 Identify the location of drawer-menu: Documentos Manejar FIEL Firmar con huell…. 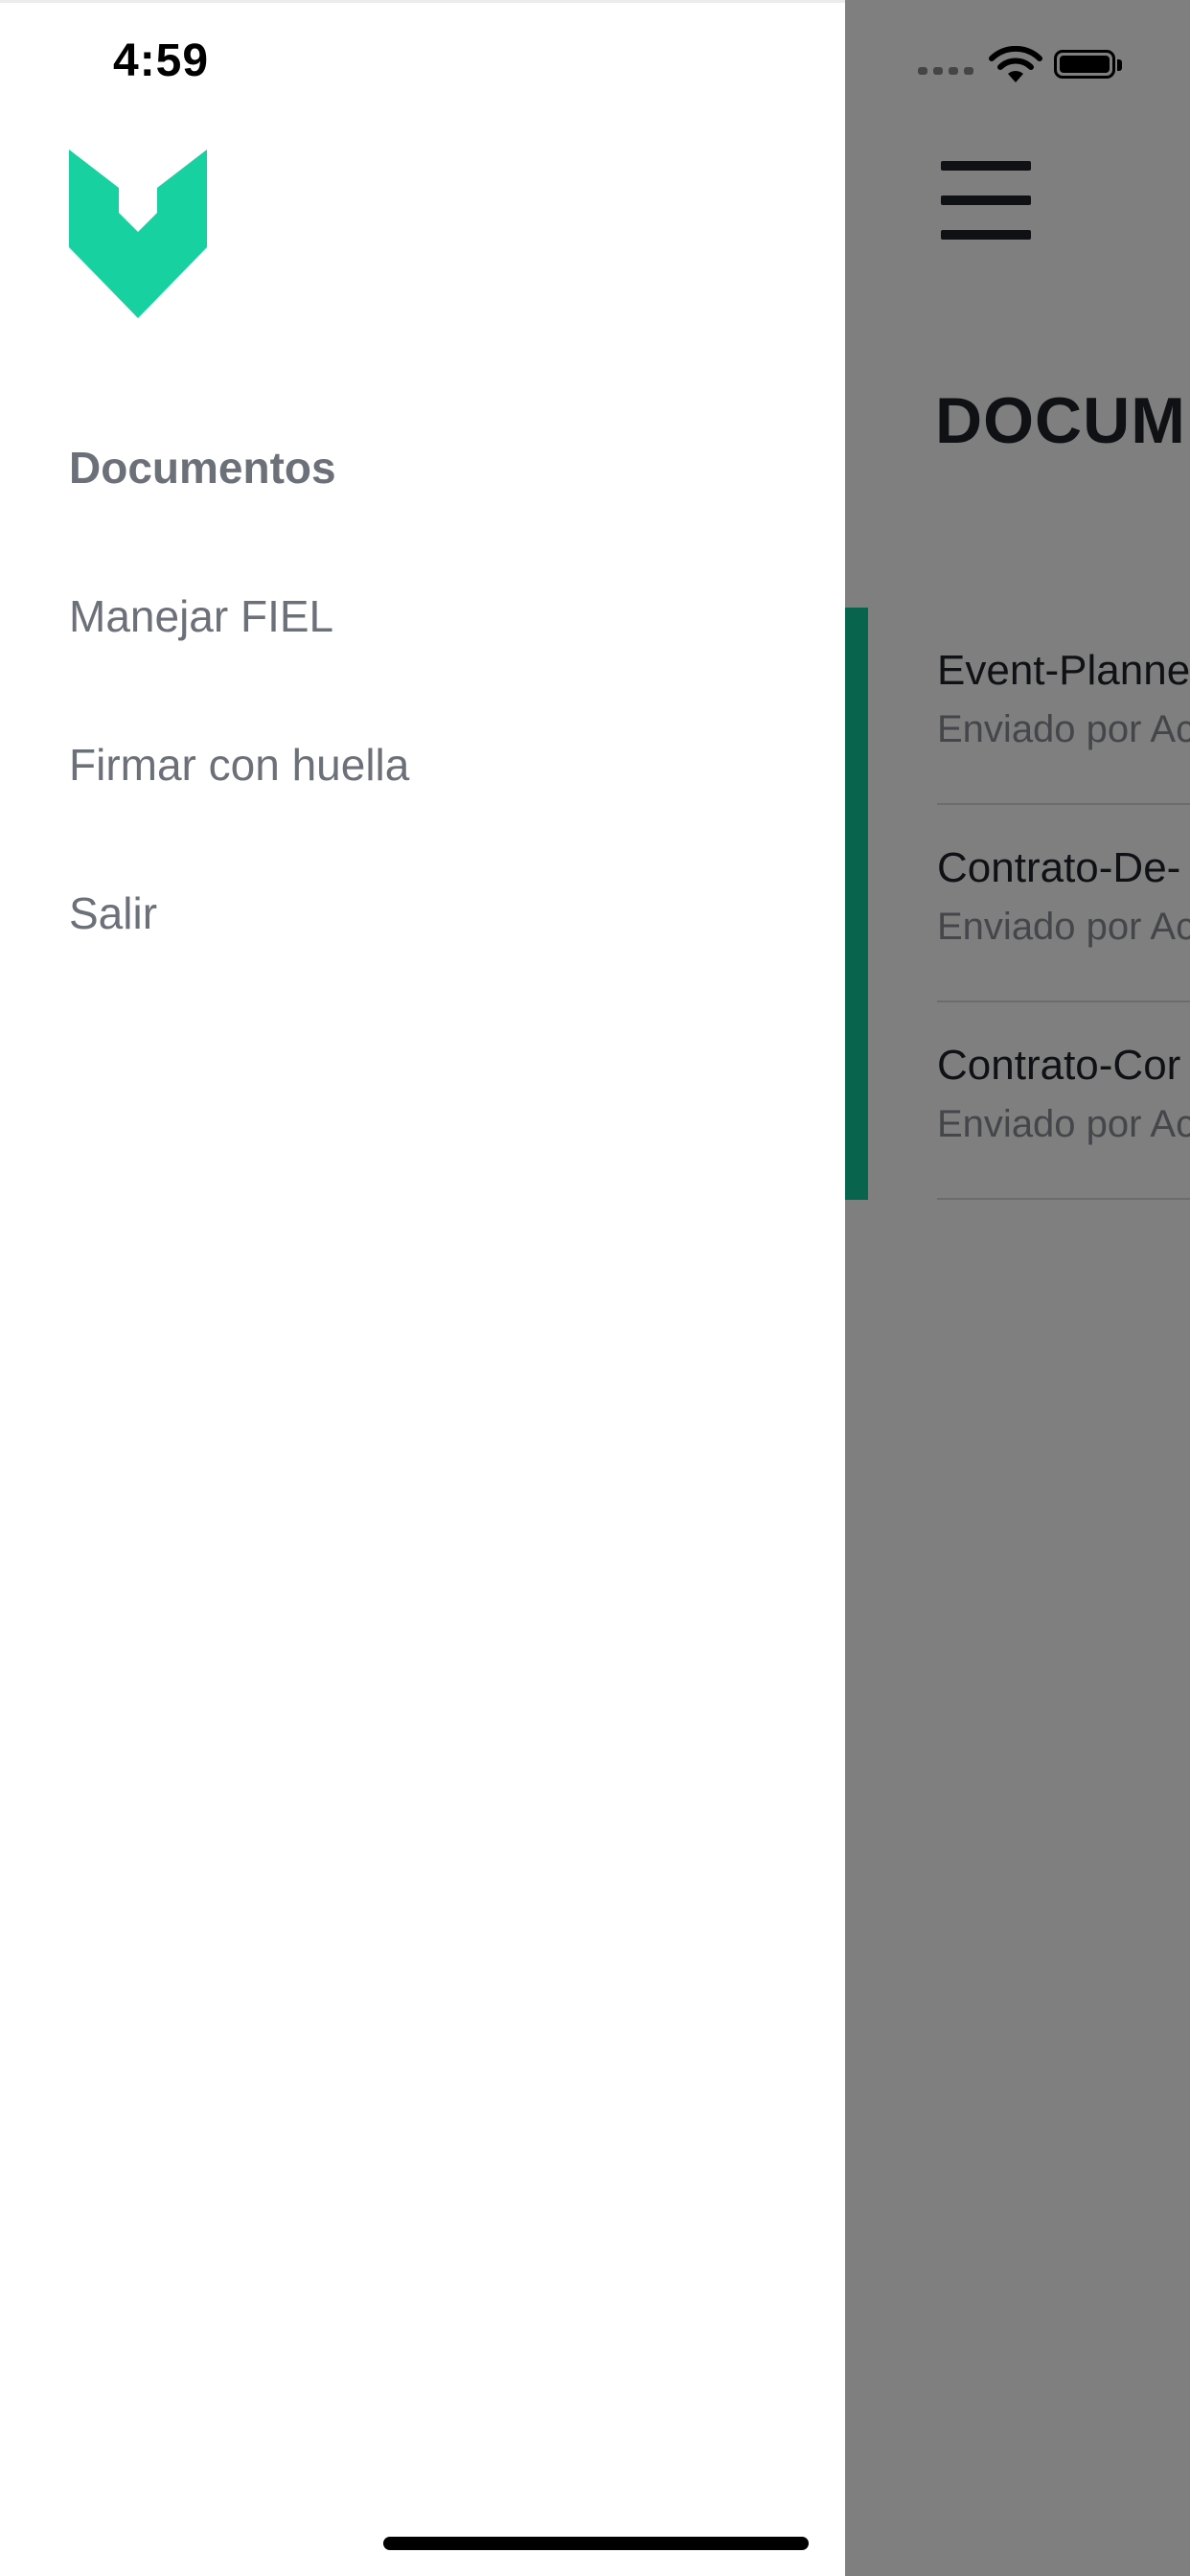
(239, 728).